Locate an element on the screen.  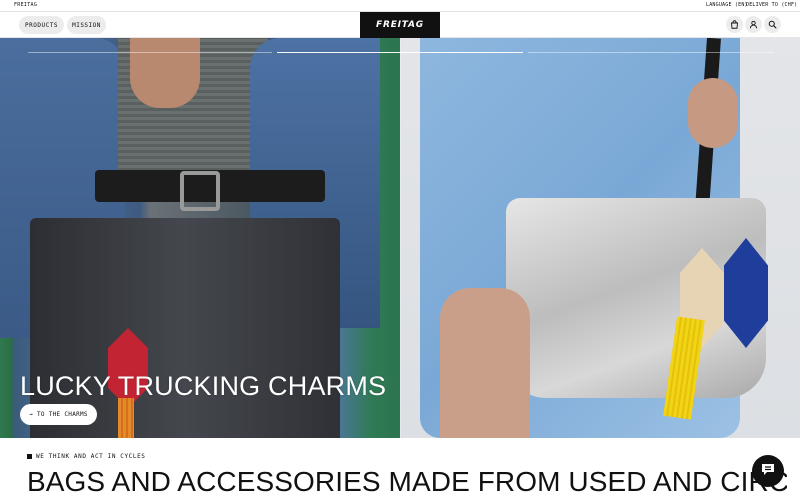
bag-icon is located at coordinates (734, 25).